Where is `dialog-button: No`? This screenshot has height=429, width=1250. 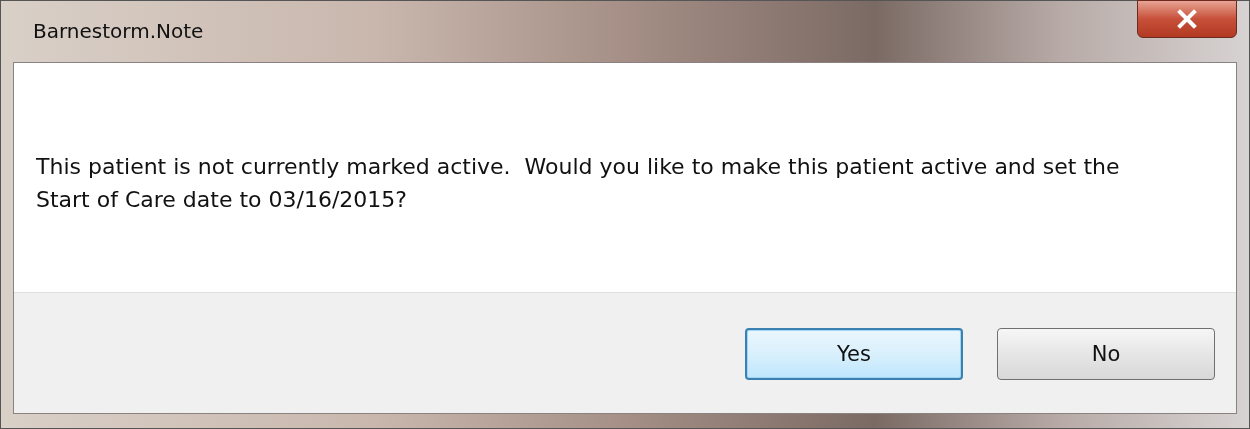 dialog-button: No is located at coordinates (1106, 354).